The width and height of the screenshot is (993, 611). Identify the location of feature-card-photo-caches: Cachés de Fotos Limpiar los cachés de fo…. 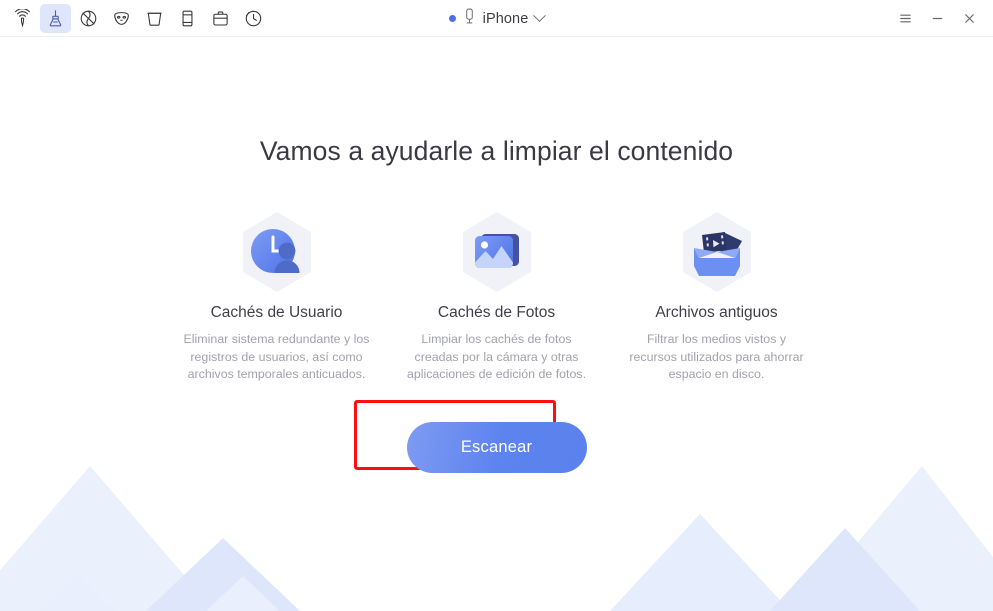
(497, 294).